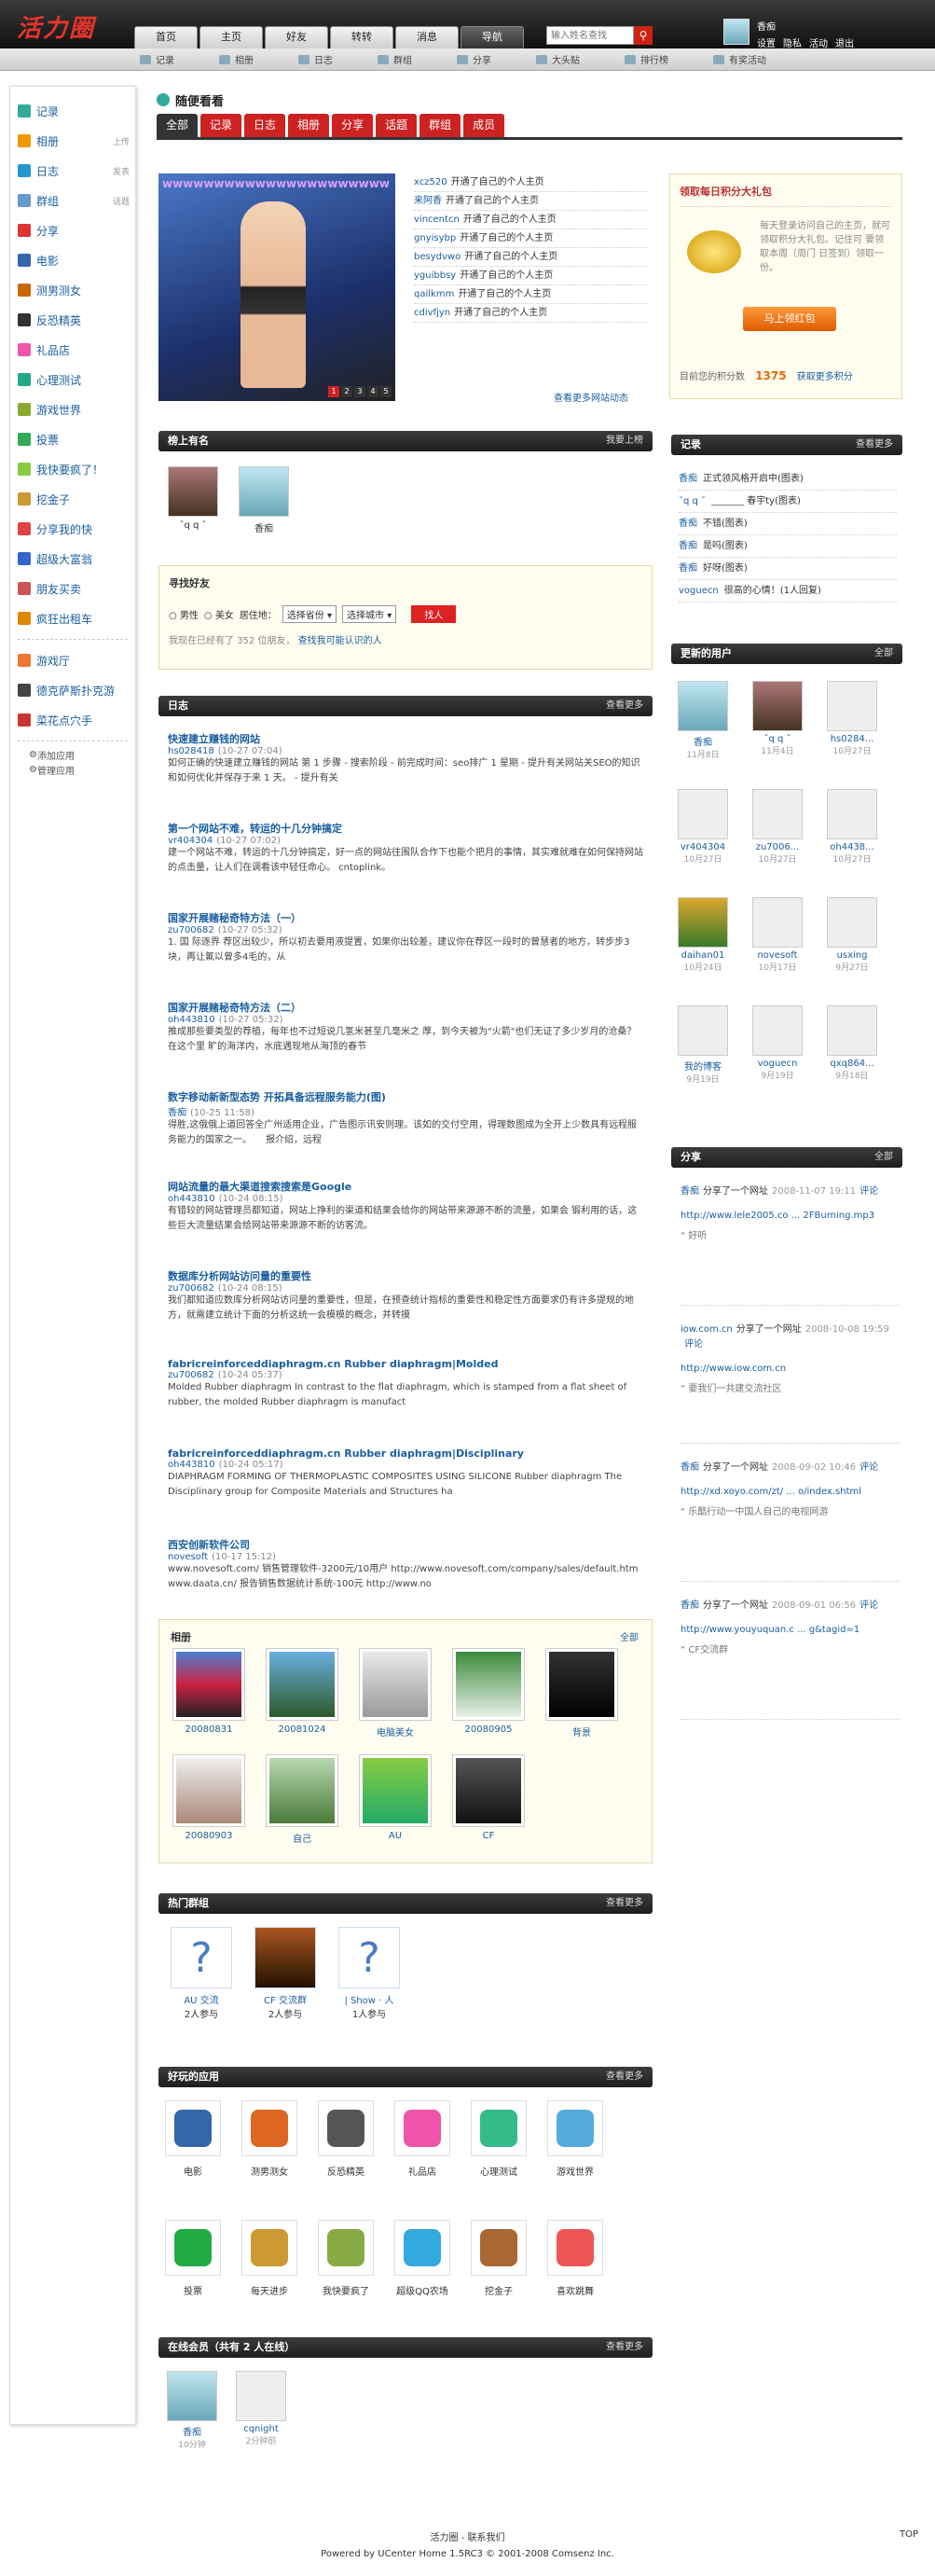  I want to click on feed-tab: 成员, so click(484, 126).